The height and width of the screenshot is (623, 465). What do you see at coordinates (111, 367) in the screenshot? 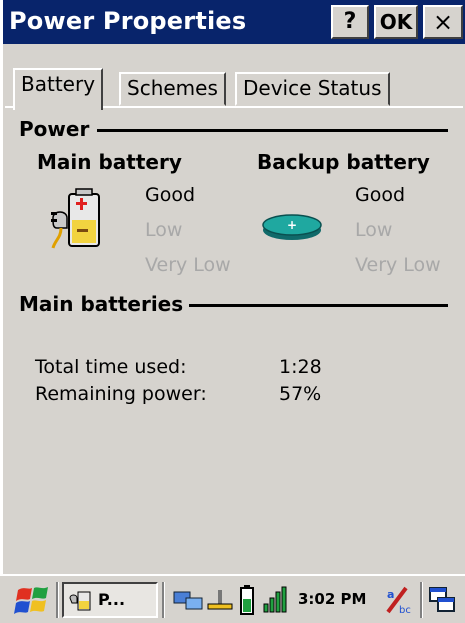
I see `total-time-used-label: Total time used:` at bounding box center [111, 367].